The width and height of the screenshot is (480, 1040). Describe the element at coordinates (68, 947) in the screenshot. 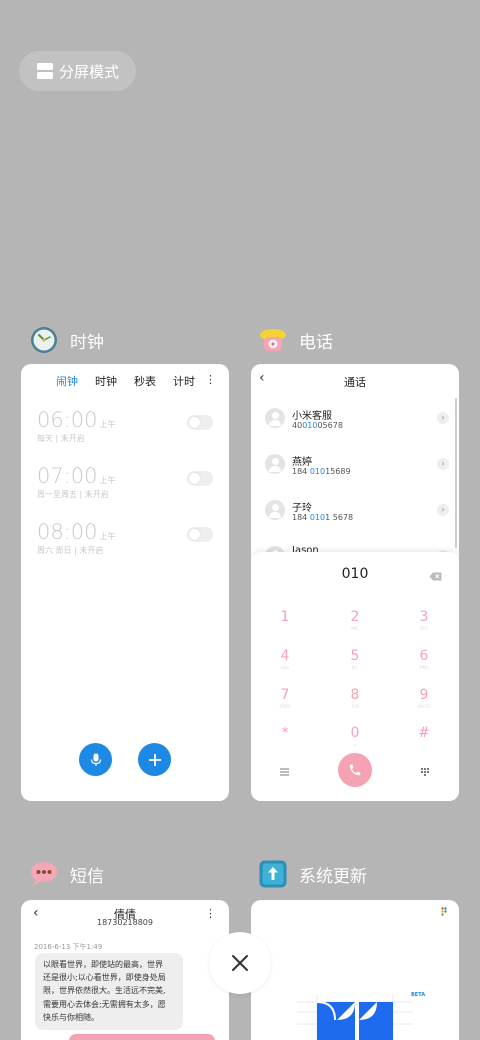

I see `message-timestamp: 2016-6-13 下午1:49` at that location.